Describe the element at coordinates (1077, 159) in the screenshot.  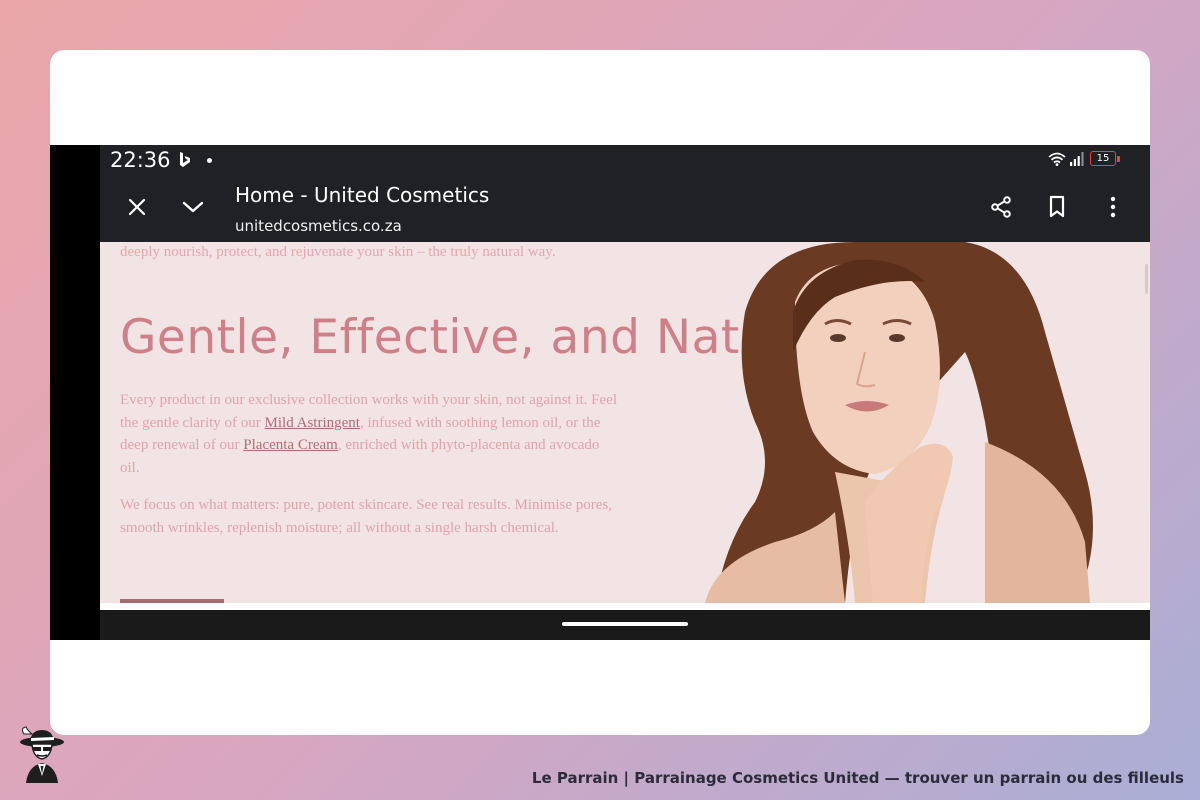
I see `cell-signal-icon` at that location.